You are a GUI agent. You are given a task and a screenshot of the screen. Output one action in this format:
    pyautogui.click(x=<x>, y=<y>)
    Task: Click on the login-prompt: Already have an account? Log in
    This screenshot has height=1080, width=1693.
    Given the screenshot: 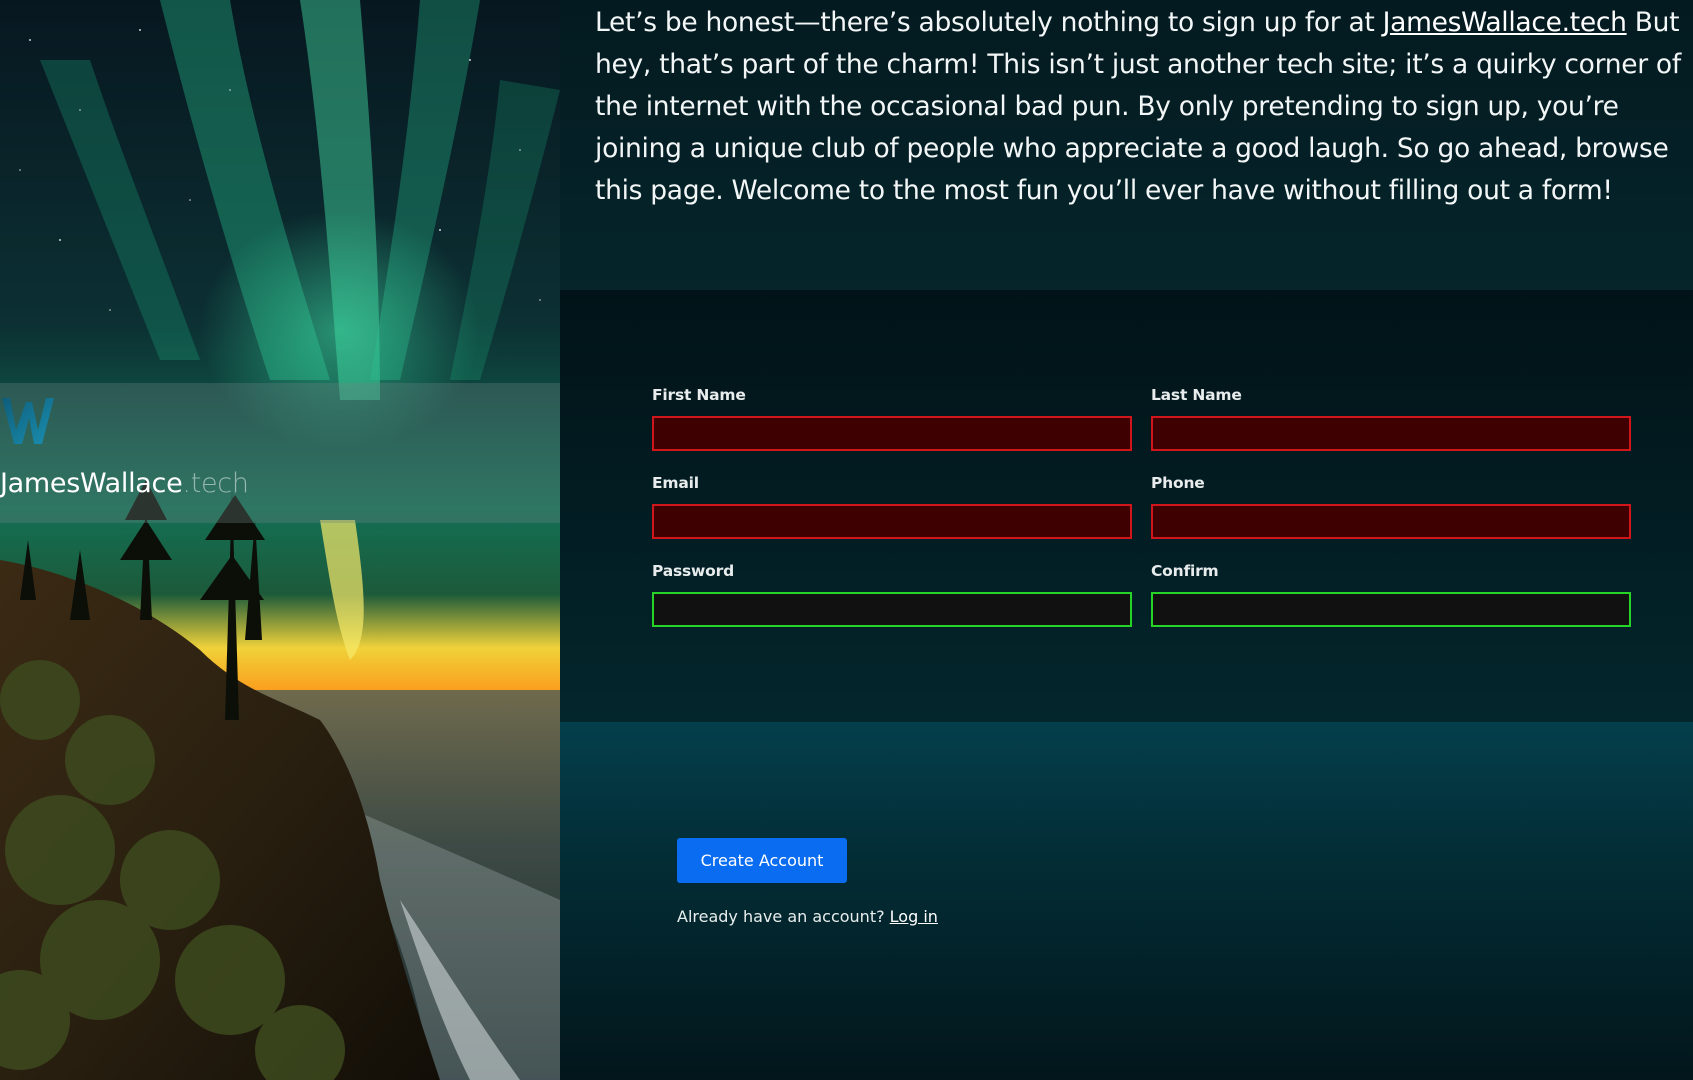 What is the action you would take?
    pyautogui.click(x=807, y=916)
    